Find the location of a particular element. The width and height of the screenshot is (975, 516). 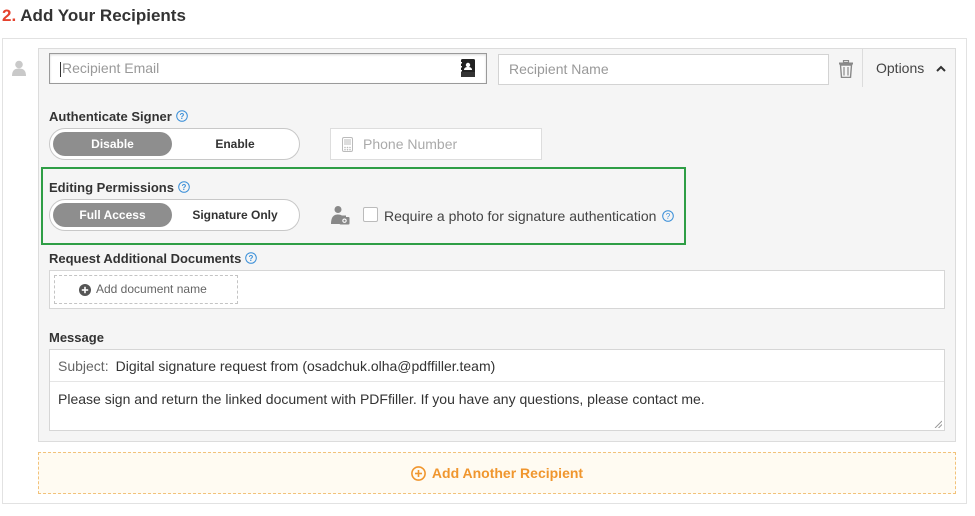

trash-icon is located at coordinates (846, 69).